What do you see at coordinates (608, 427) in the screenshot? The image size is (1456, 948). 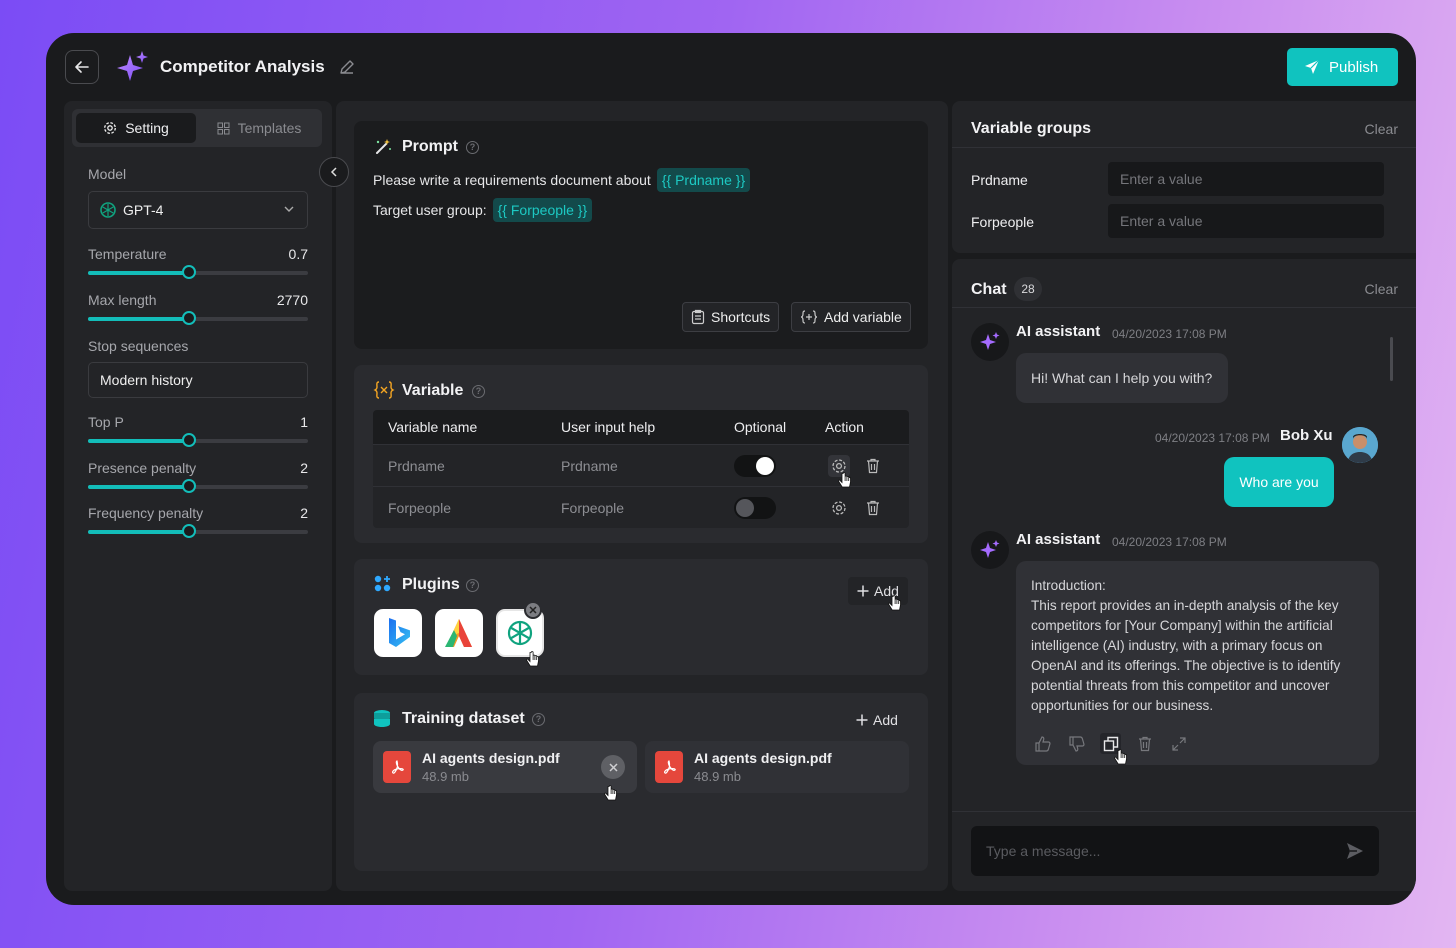 I see `column-header: User input help` at bounding box center [608, 427].